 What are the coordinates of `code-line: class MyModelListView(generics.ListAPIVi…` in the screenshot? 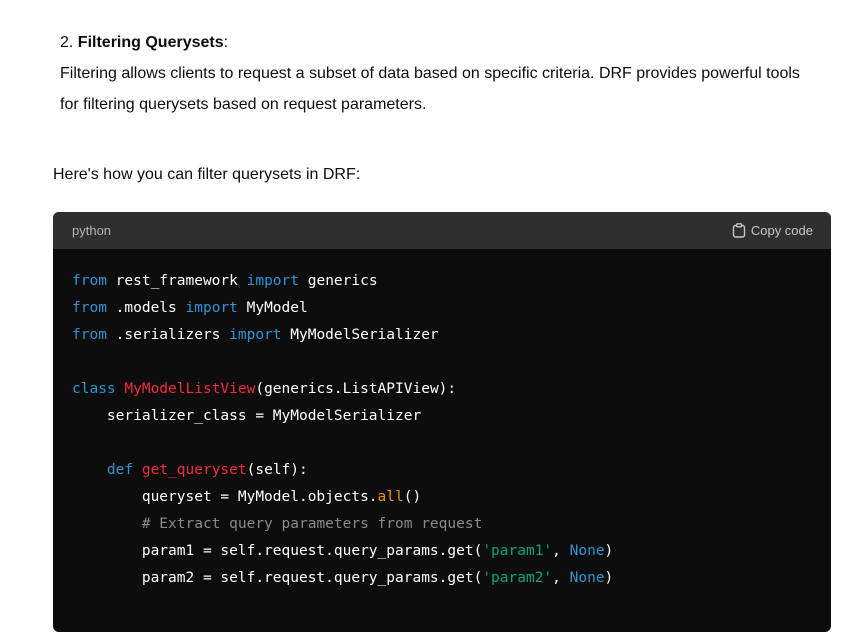 It's located at (451, 389).